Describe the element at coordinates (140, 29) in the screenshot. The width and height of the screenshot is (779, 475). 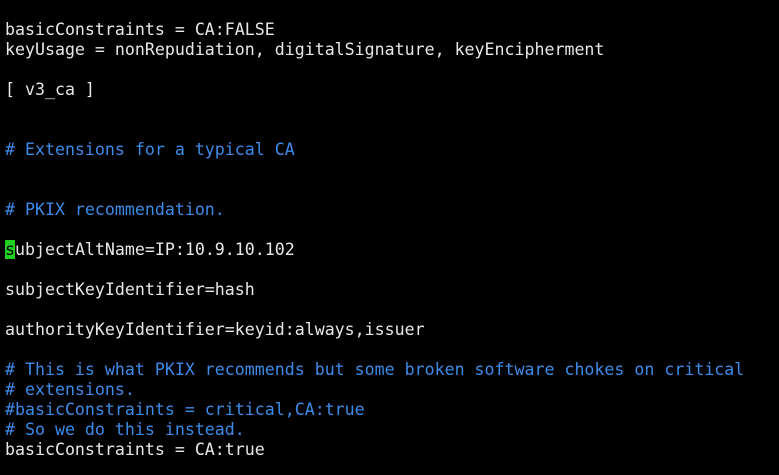
I see `code-line: basicConstraints = CA:FALSE` at that location.